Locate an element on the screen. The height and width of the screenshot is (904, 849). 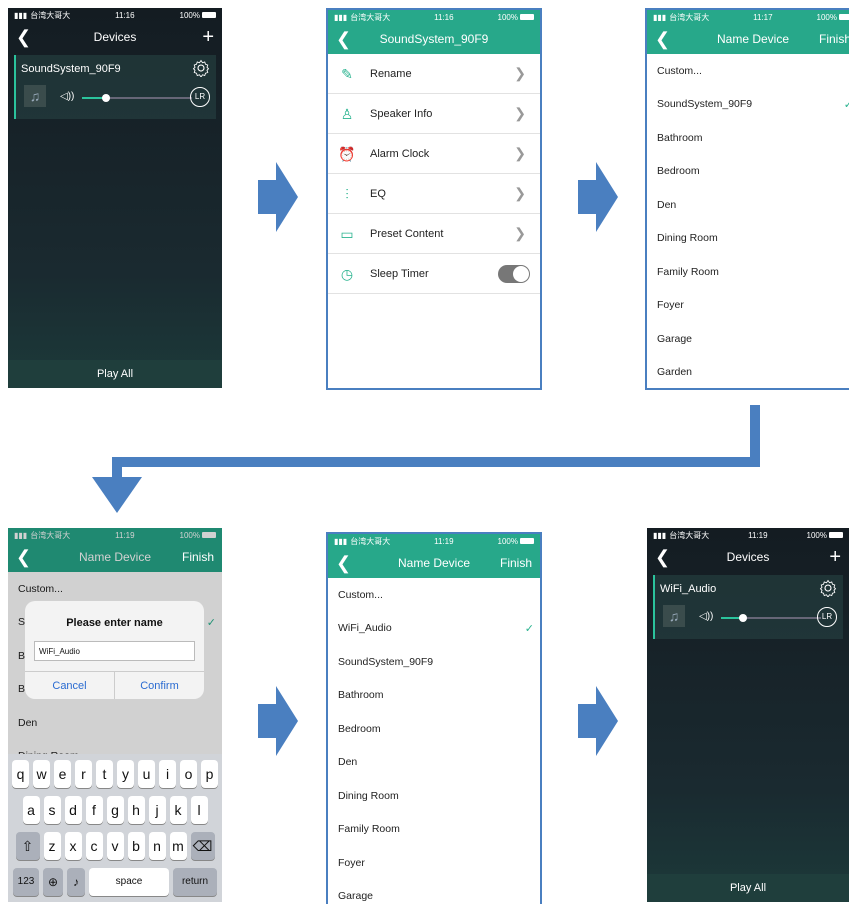
menu-rename: ✎Rename❯ is located at coordinates (434, 74).